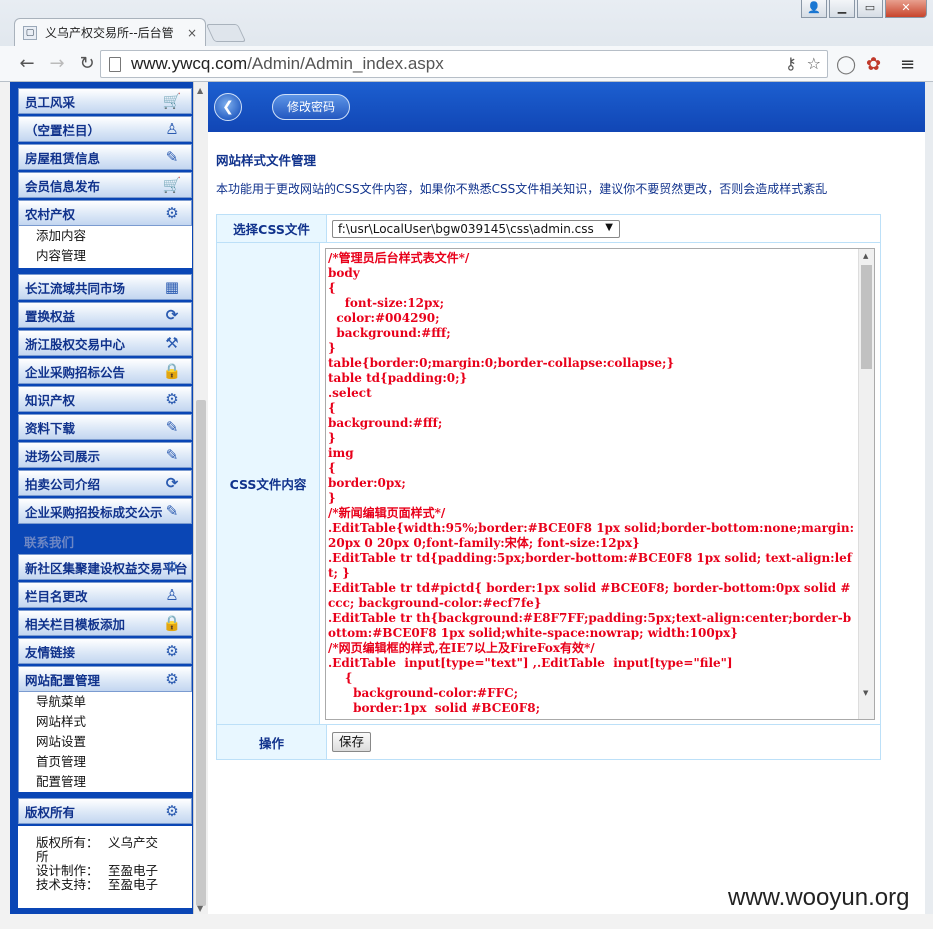 The height and width of the screenshot is (929, 933). I want to click on sidebar-item-rename: 栏目名更改 ♙, so click(105, 595).